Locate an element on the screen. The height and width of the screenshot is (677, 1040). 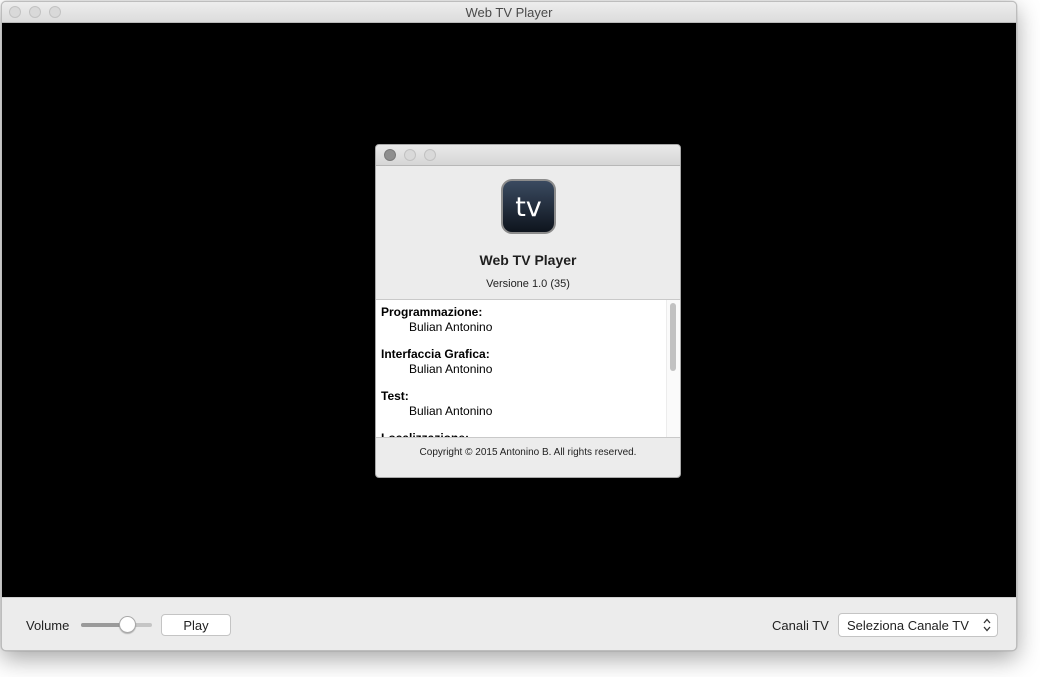
about-app-name: Web TV Player is located at coordinates (528, 260).